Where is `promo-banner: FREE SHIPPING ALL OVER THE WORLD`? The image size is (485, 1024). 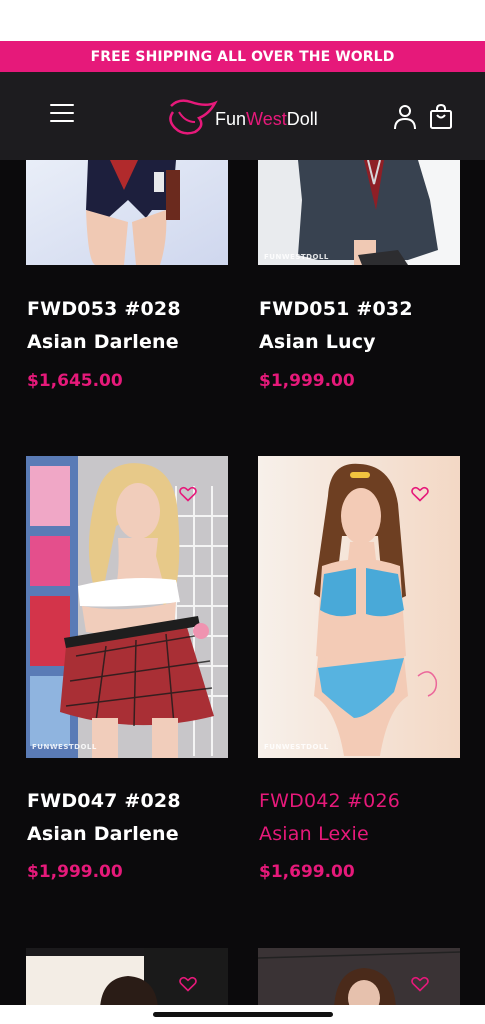 promo-banner: FREE SHIPPING ALL OVER THE WORLD is located at coordinates (242, 56).